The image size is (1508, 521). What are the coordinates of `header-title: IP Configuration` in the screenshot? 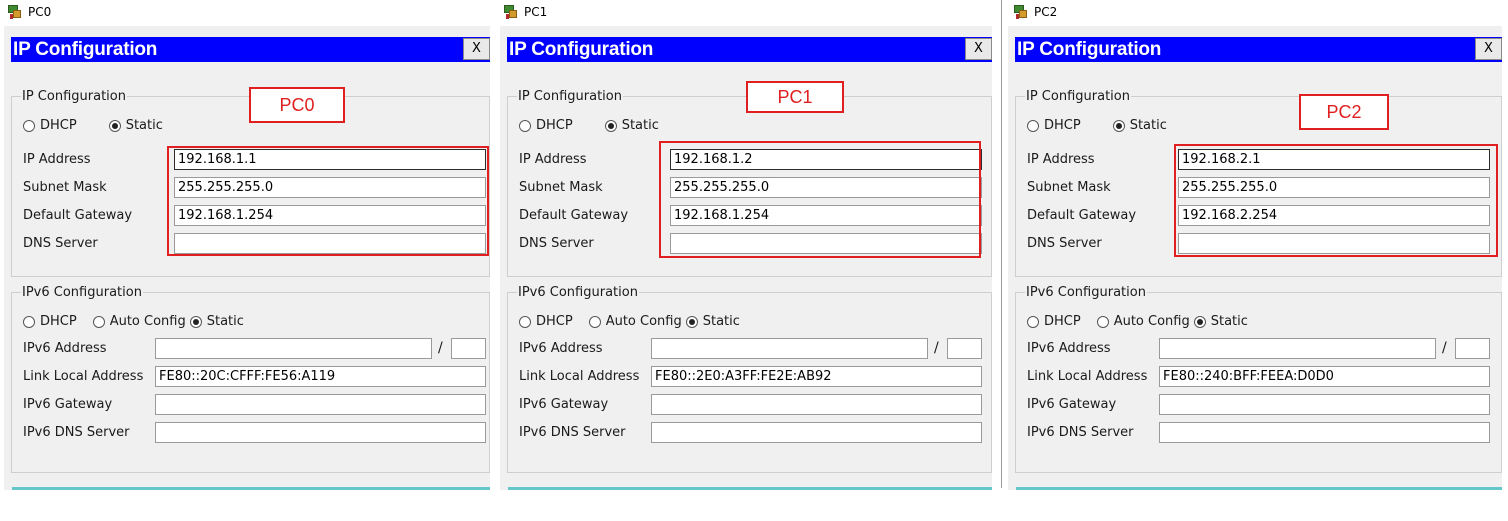 It's located at (85, 49).